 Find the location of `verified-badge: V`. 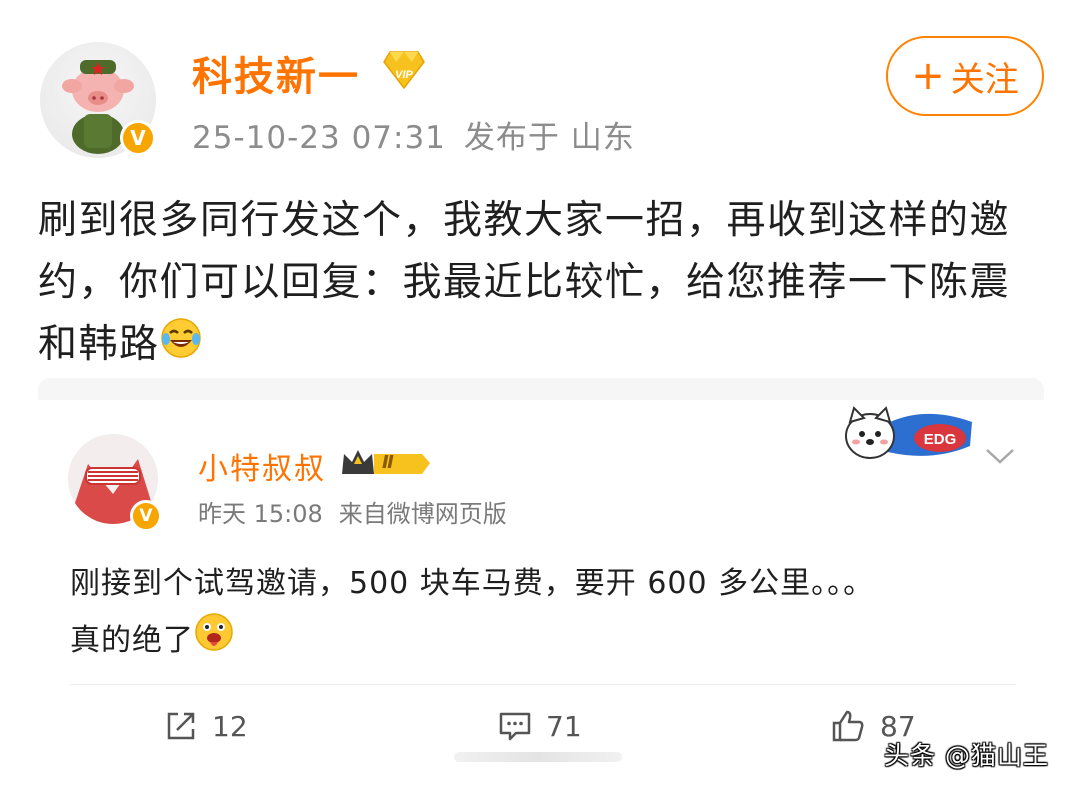

verified-badge: V is located at coordinates (138, 138).